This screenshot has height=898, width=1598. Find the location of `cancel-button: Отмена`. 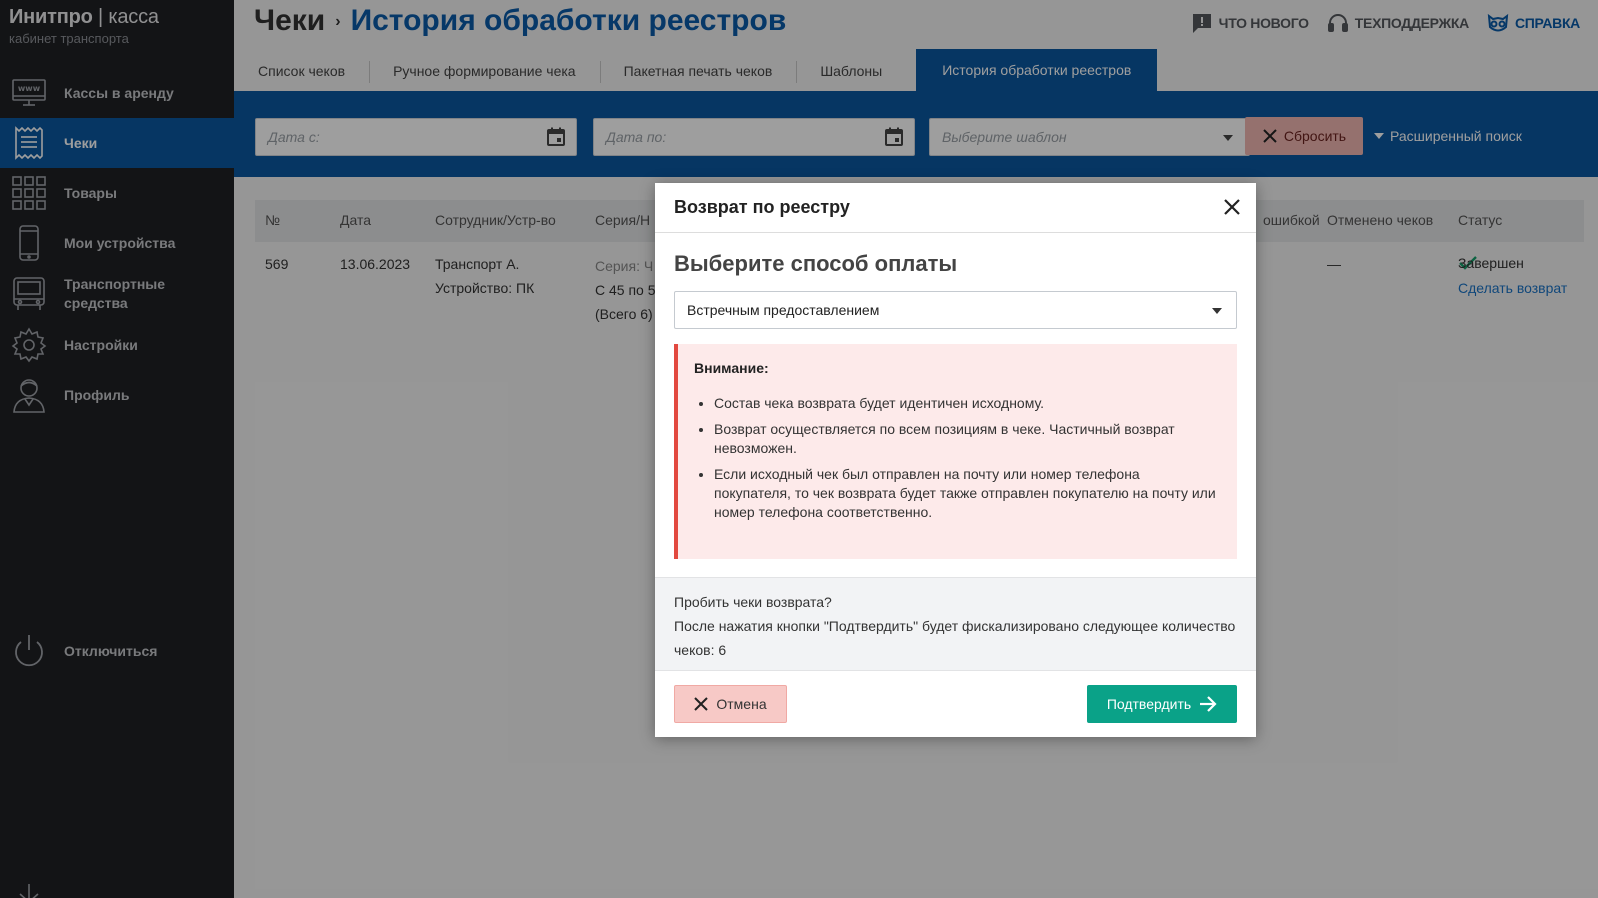

cancel-button: Отмена is located at coordinates (730, 704).